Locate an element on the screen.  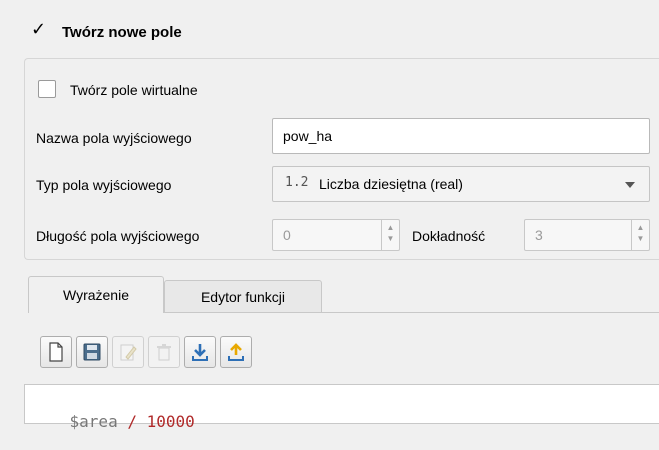
delete-button is located at coordinates (164, 352).